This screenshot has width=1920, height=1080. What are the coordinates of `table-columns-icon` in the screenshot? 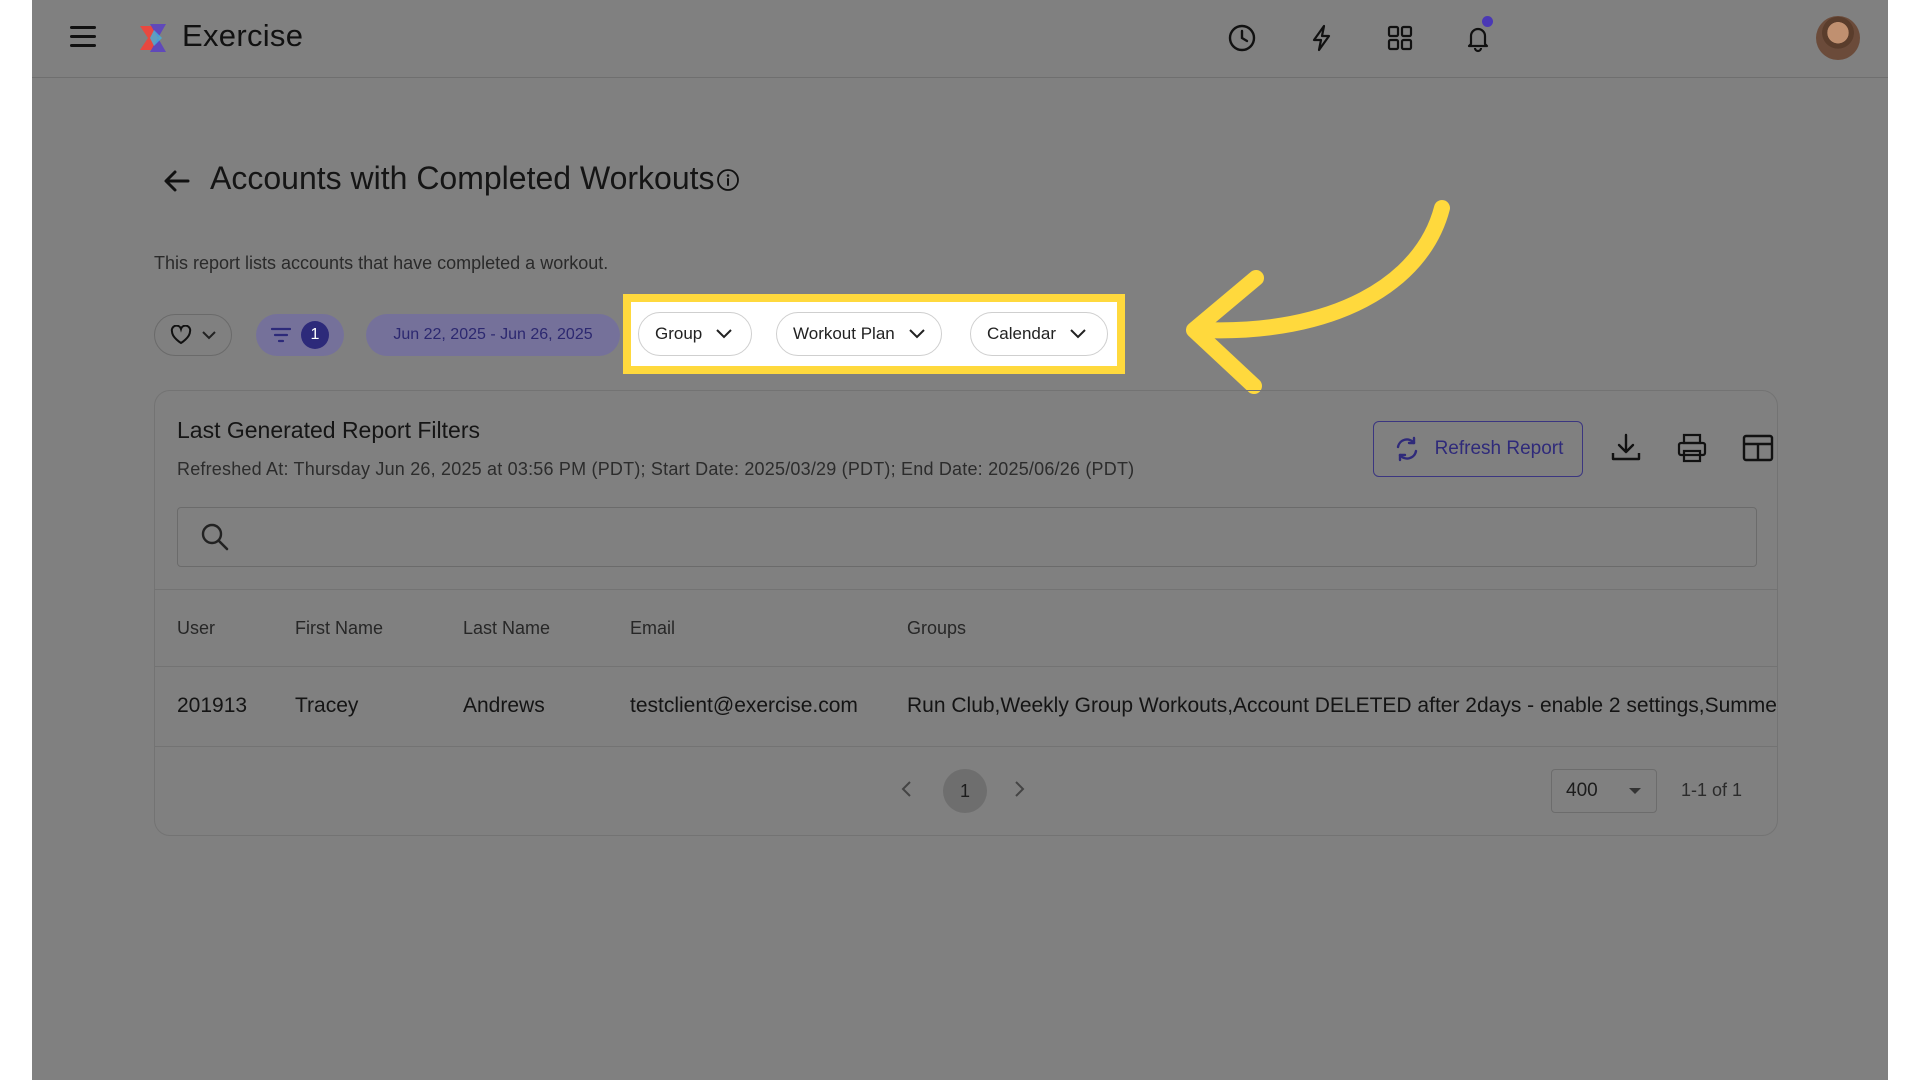 It's located at (1758, 448).